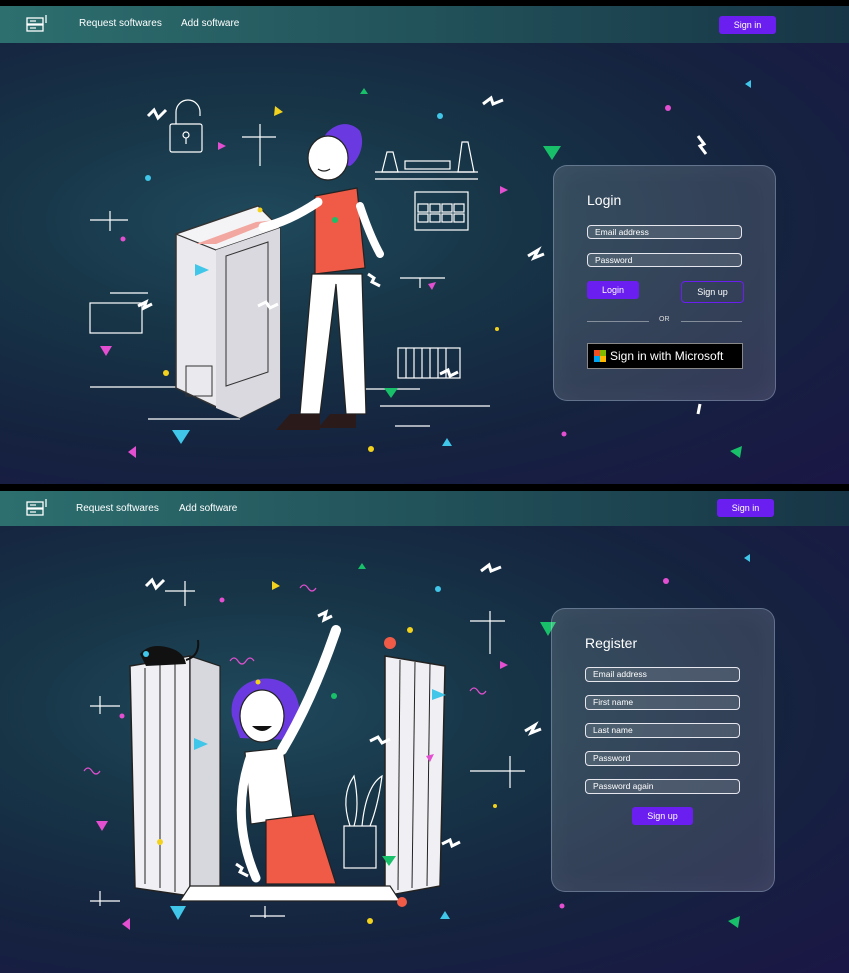 This screenshot has width=849, height=973. Describe the element at coordinates (618, 321) in the screenshot. I see `or-divider-left` at that location.